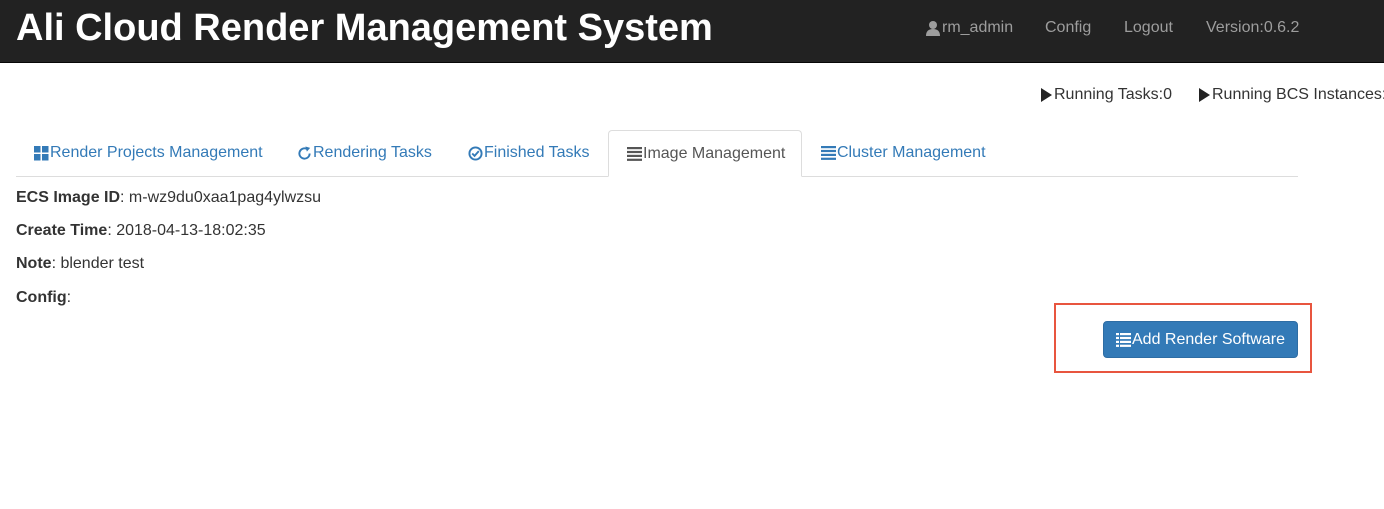  I want to click on tab-image-management: Image Management, so click(705, 153).